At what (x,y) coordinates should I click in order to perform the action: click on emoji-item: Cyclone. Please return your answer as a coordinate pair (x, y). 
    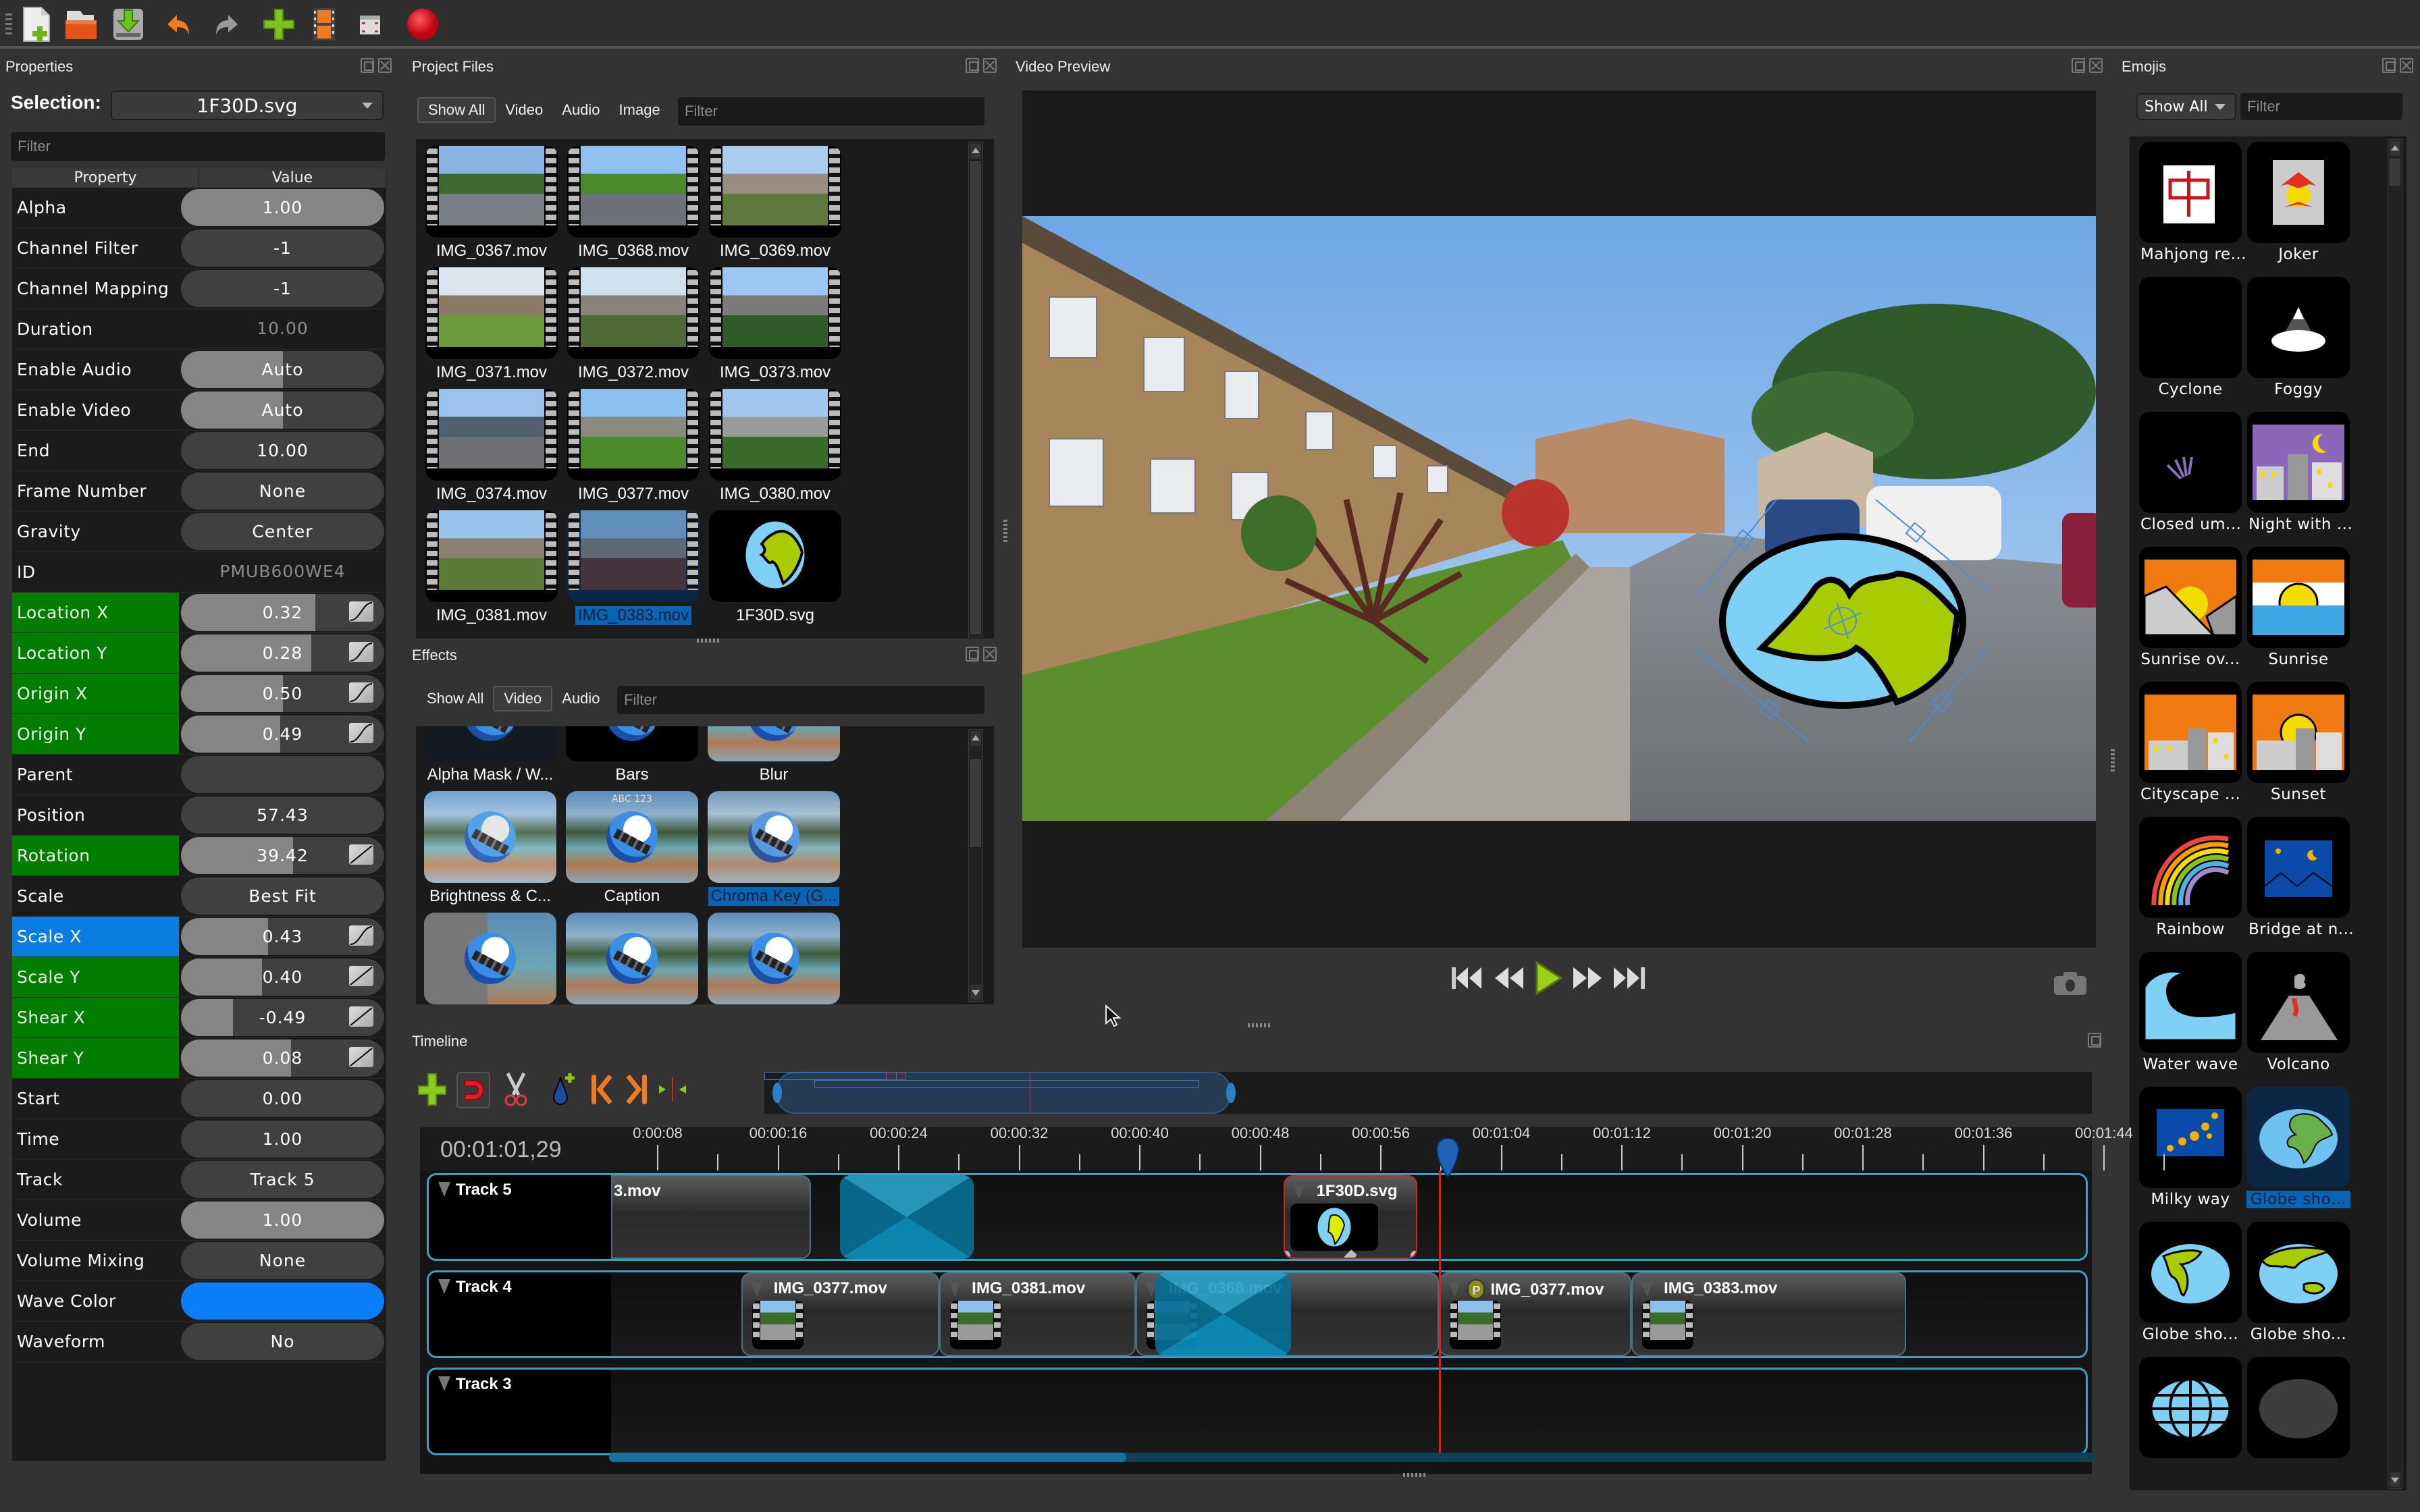
    Looking at the image, I should click on (2190, 337).